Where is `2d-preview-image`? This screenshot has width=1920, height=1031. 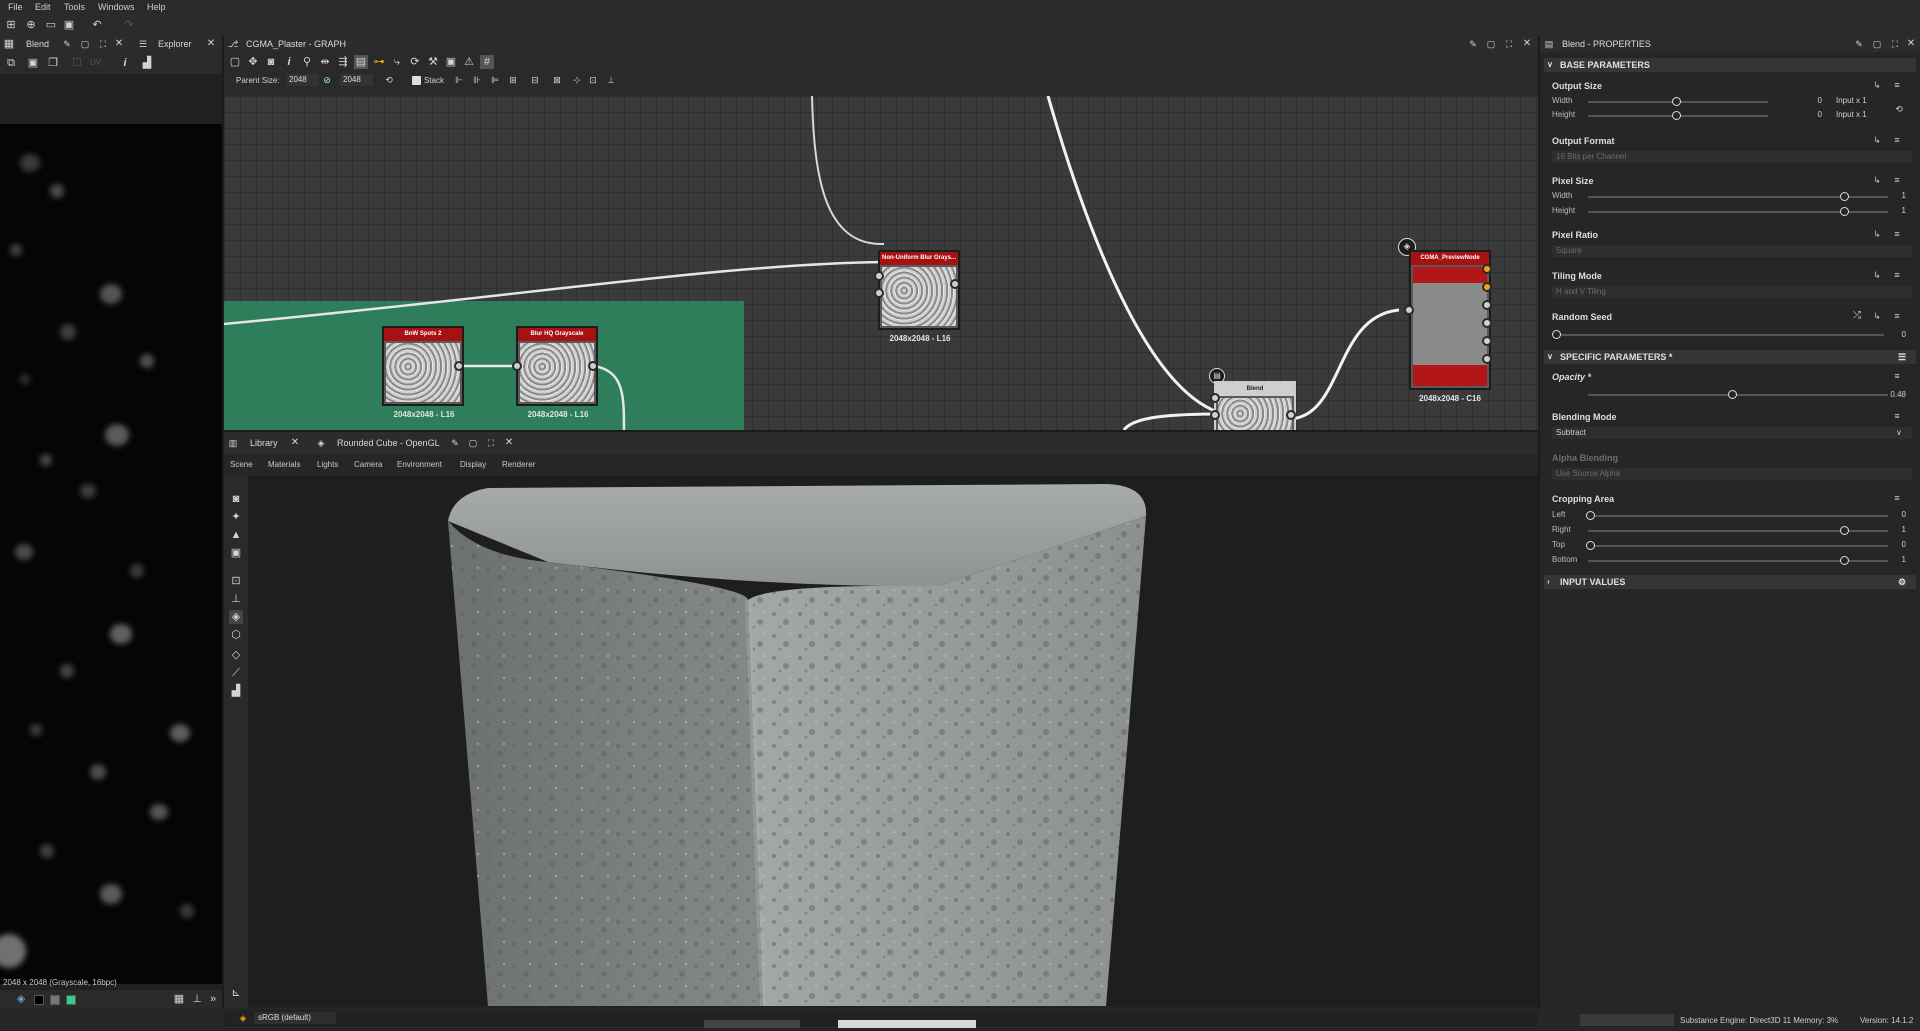
2d-preview-image is located at coordinates (111, 554).